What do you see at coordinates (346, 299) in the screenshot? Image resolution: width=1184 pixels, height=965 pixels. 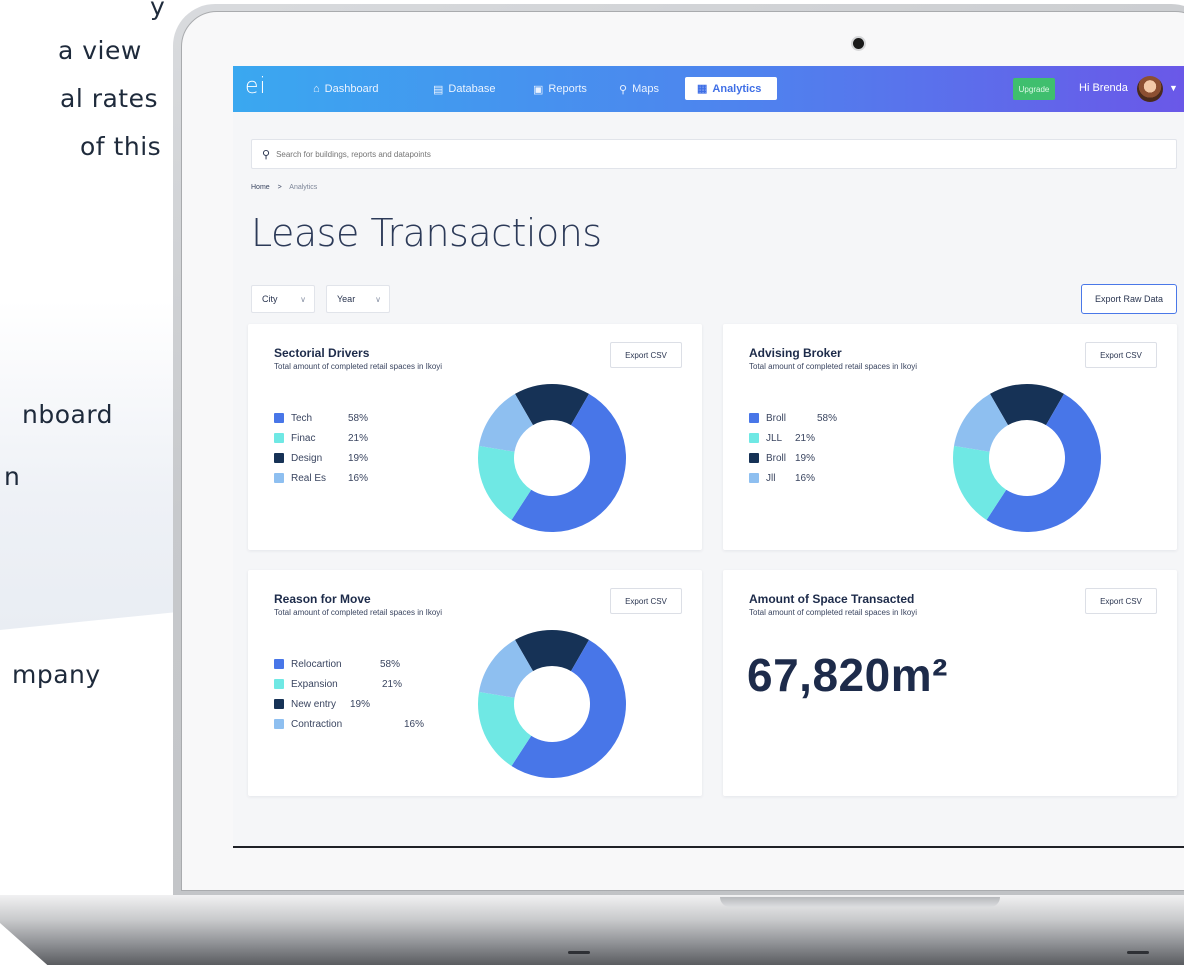 I see `year-filter-label: Year` at bounding box center [346, 299].